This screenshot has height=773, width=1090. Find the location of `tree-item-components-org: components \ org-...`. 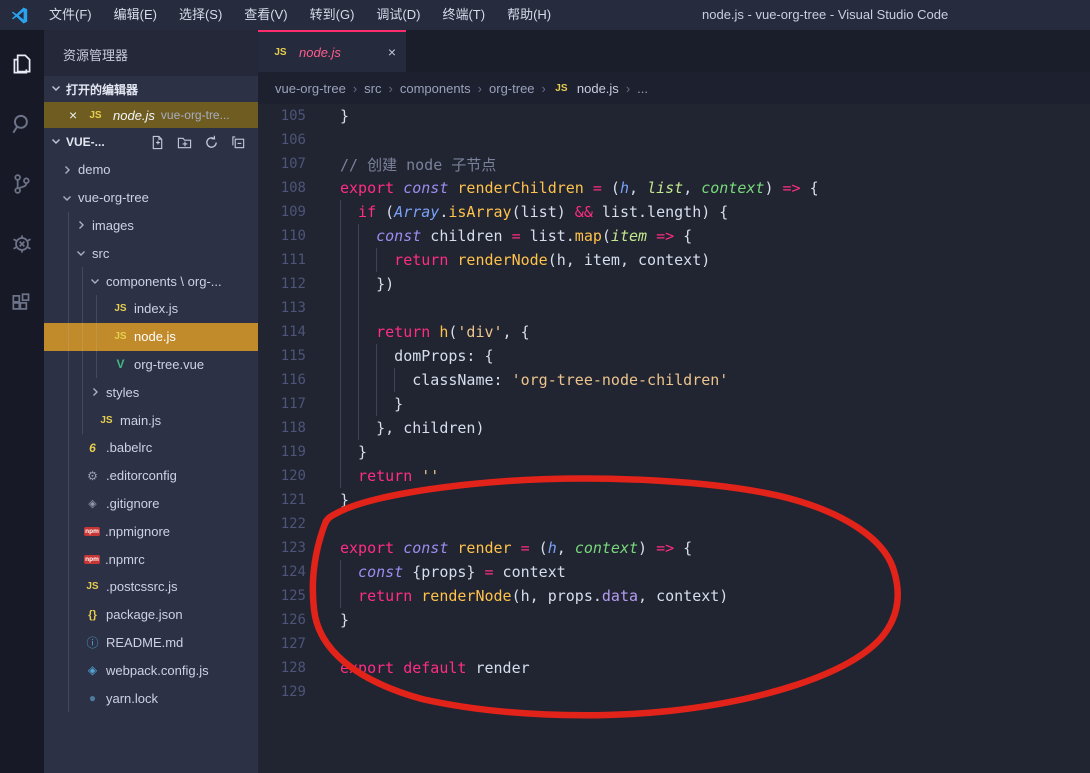

tree-item-components-org: components \ org-... is located at coordinates (151, 281).